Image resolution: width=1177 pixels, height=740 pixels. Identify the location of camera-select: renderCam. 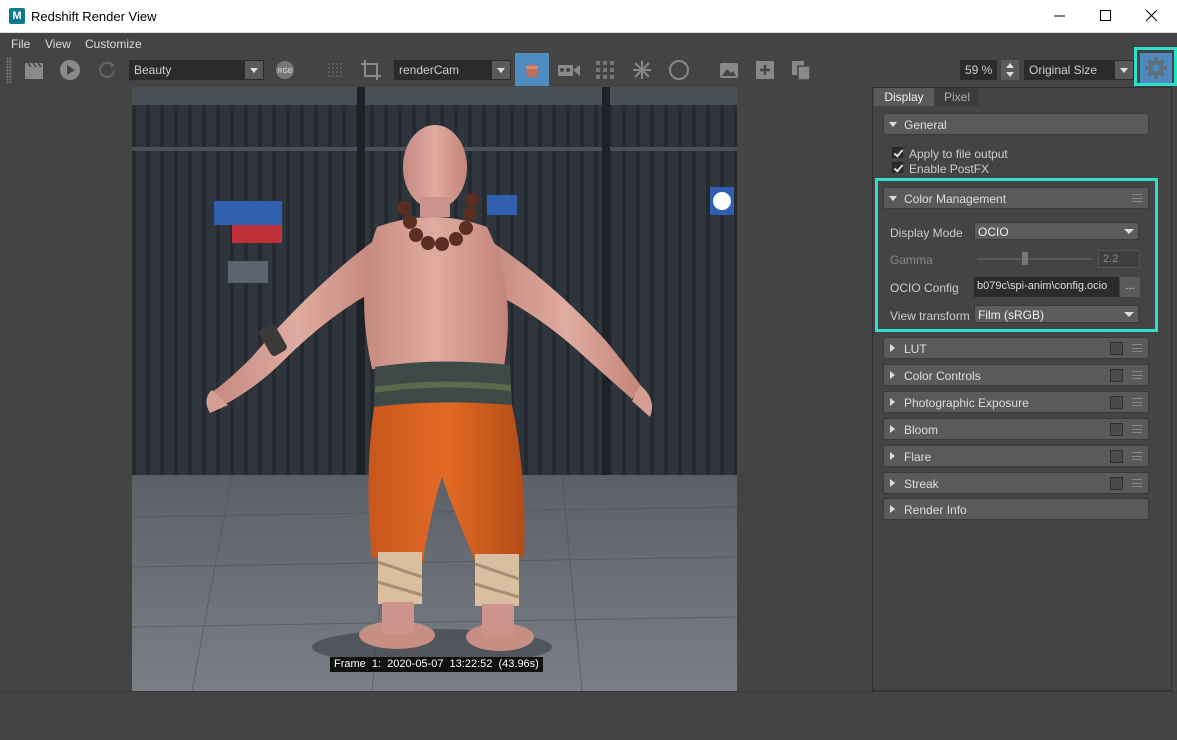
(452, 70).